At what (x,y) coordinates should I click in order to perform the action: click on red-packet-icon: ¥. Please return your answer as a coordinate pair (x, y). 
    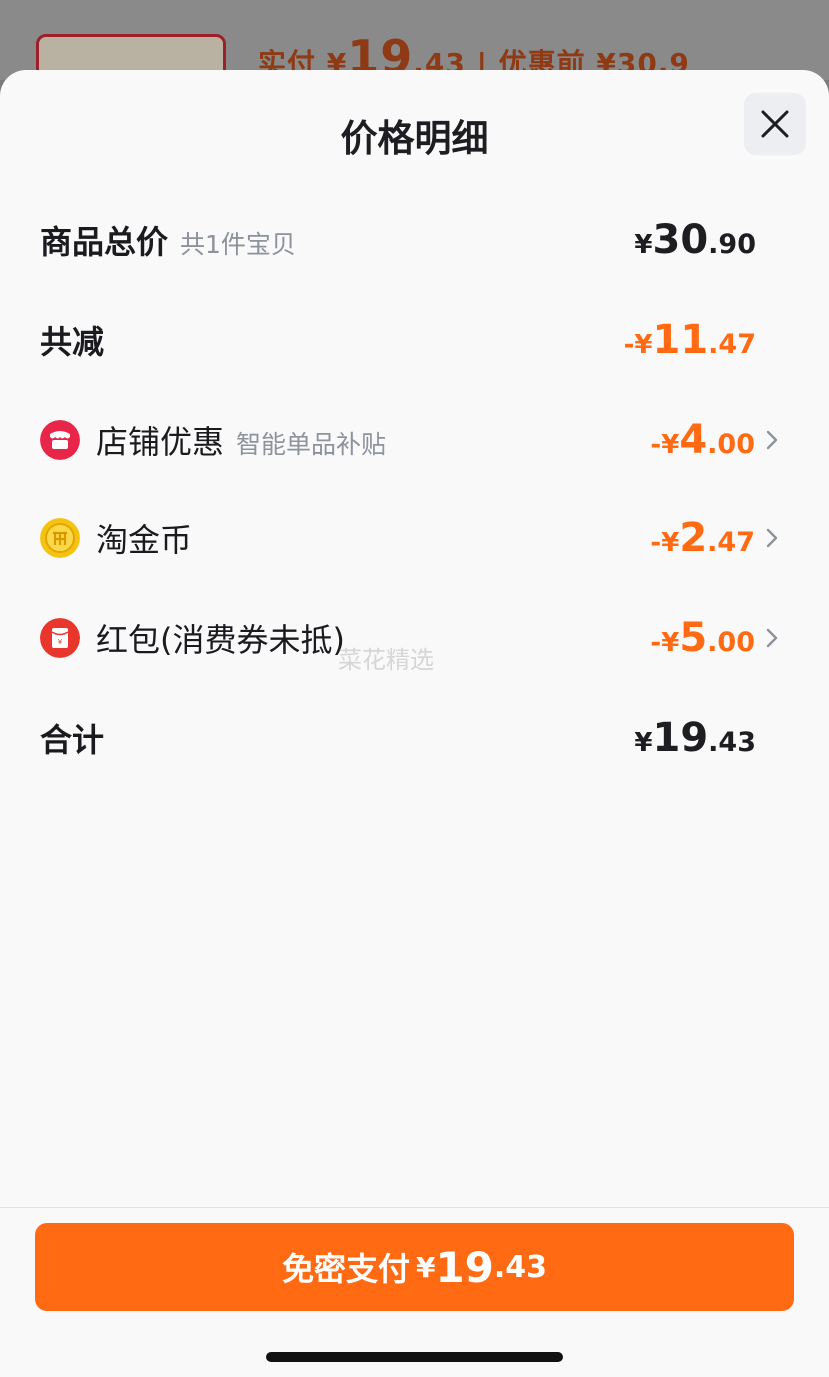
    Looking at the image, I should click on (60, 638).